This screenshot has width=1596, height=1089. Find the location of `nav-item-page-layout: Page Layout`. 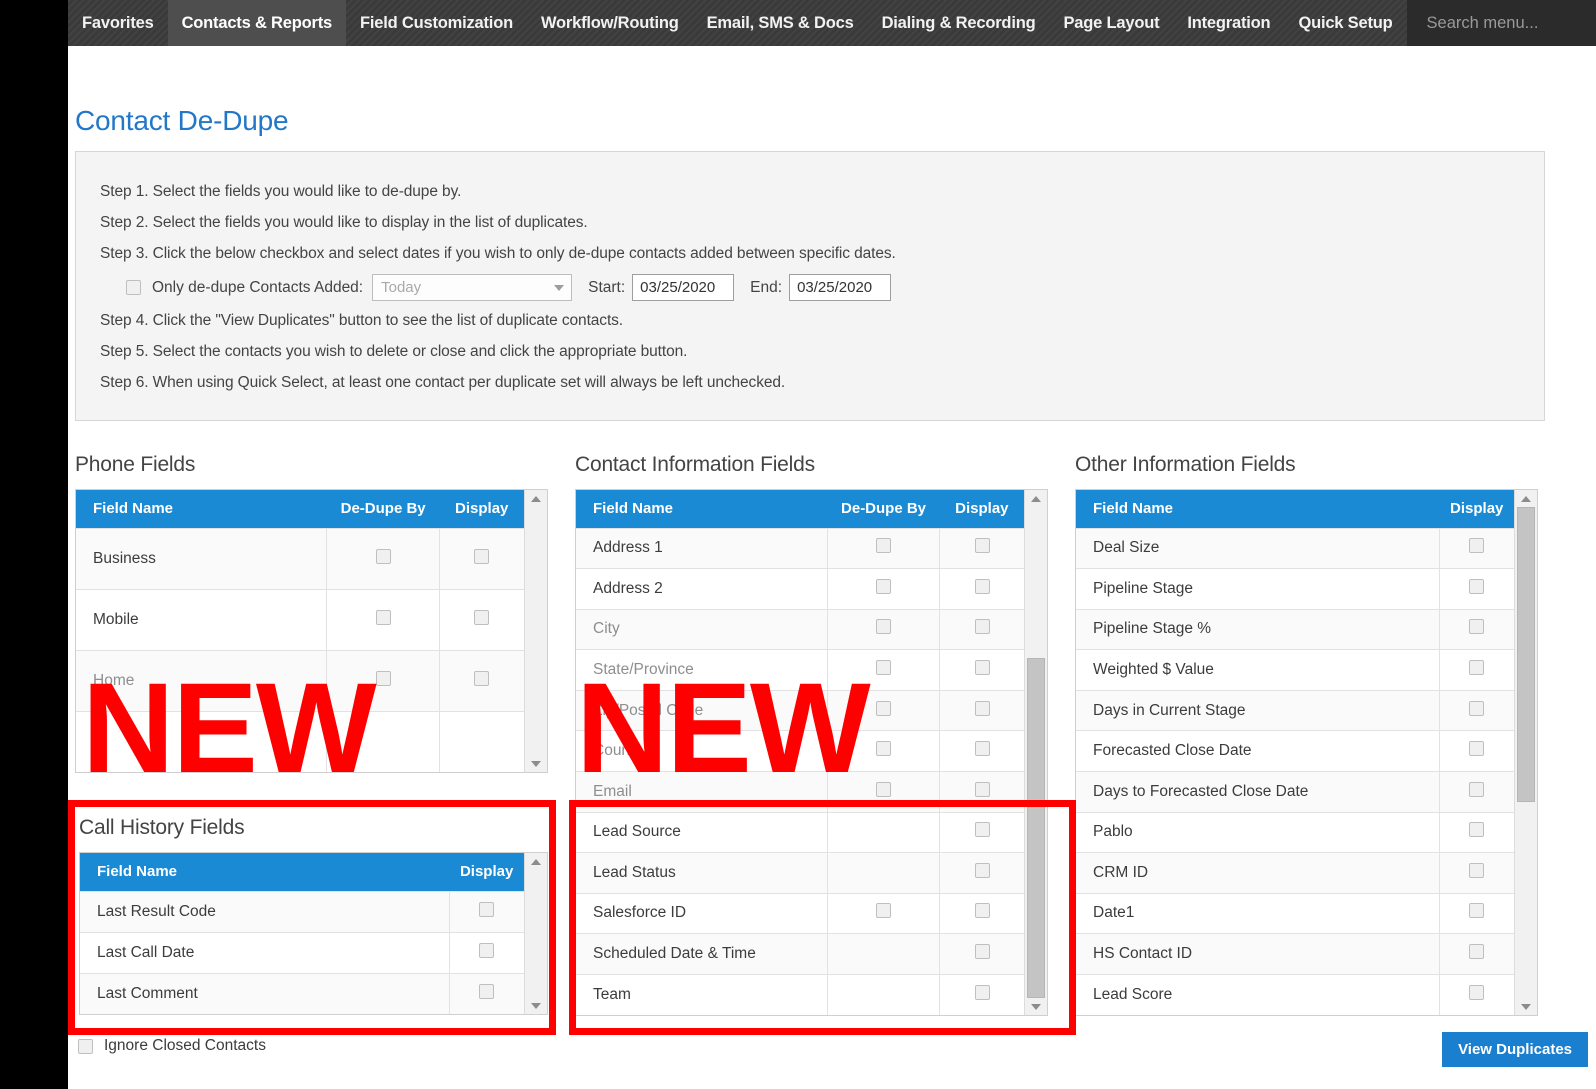

nav-item-page-layout: Page Layout is located at coordinates (1111, 23).